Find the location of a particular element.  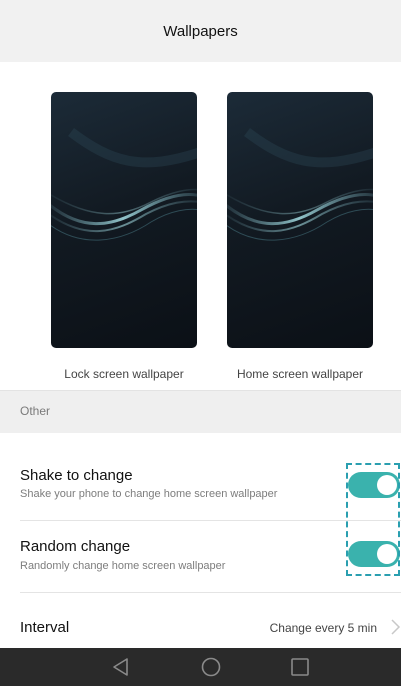

page-header: Wallpapers is located at coordinates (200, 31).